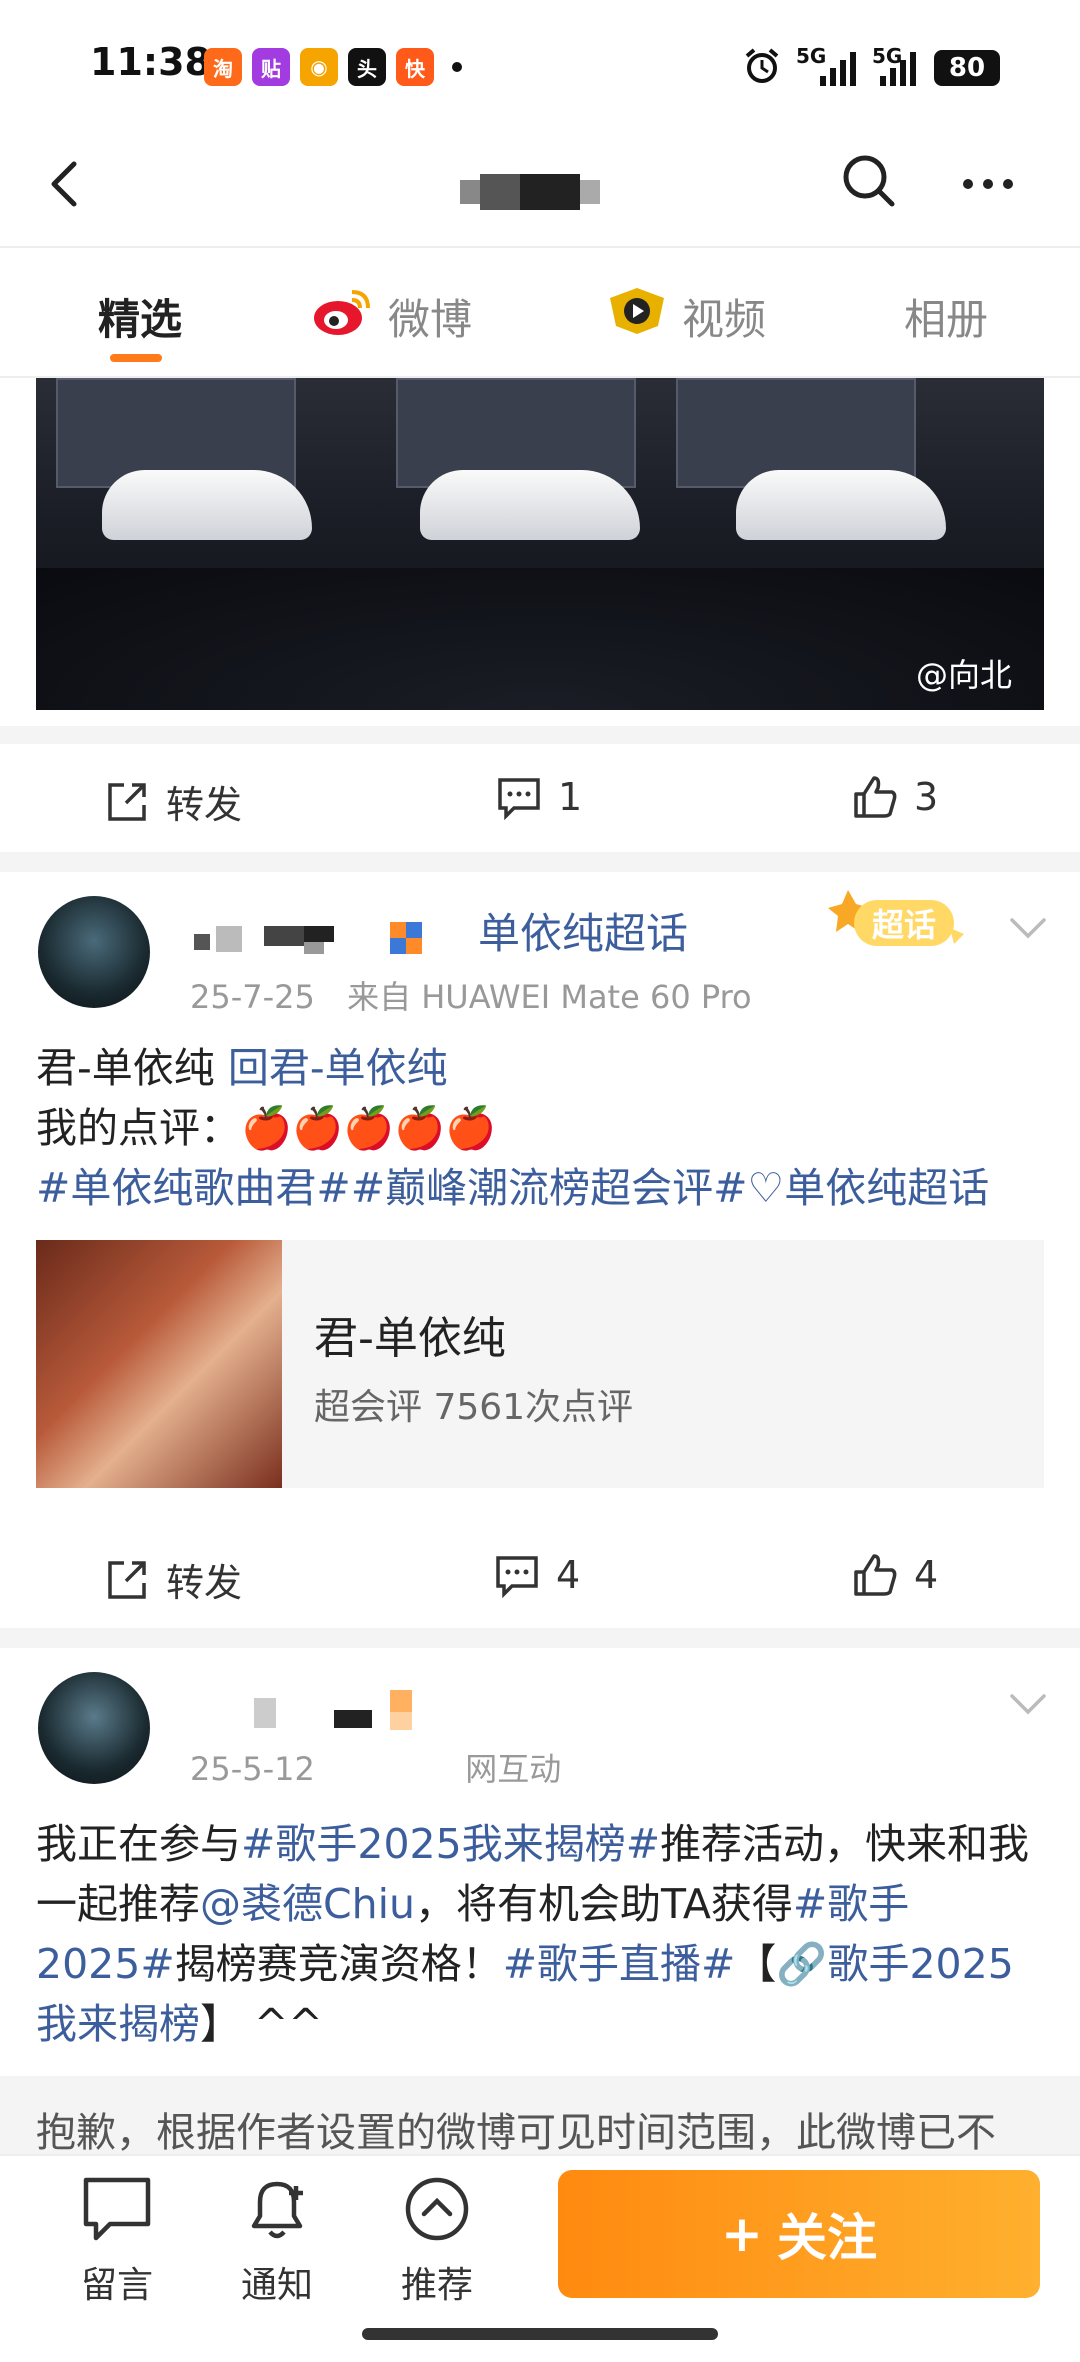 This screenshot has width=1080, height=2362. I want to click on comment-button: 1, so click(539, 797).